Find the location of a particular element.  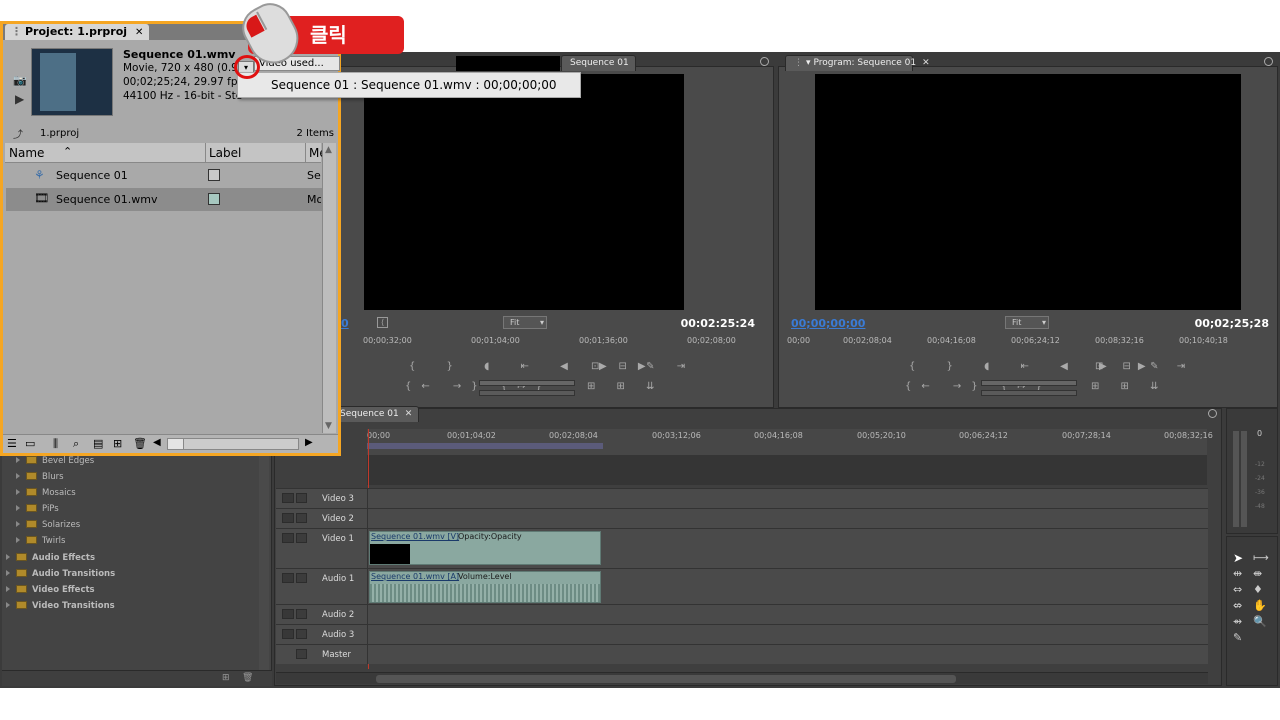

rate-stretch-tool-icon: ⇔ is located at coordinates (1237, 589).